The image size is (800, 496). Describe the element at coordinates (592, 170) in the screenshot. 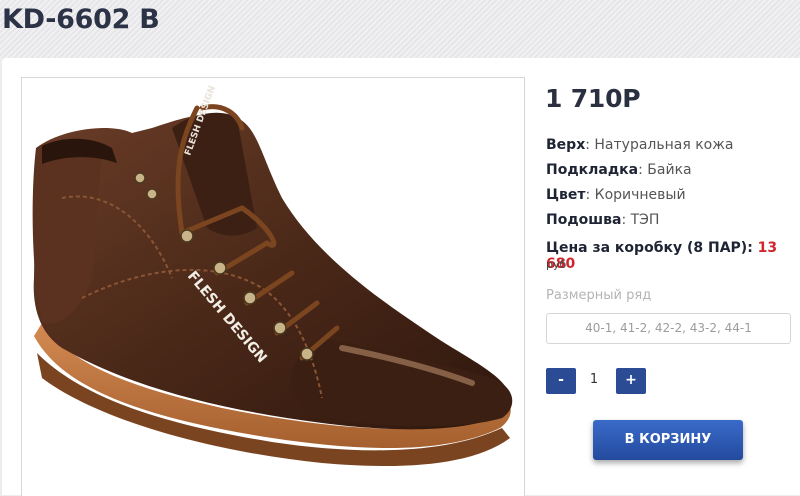

I see `spec-label: Подкладка` at that location.